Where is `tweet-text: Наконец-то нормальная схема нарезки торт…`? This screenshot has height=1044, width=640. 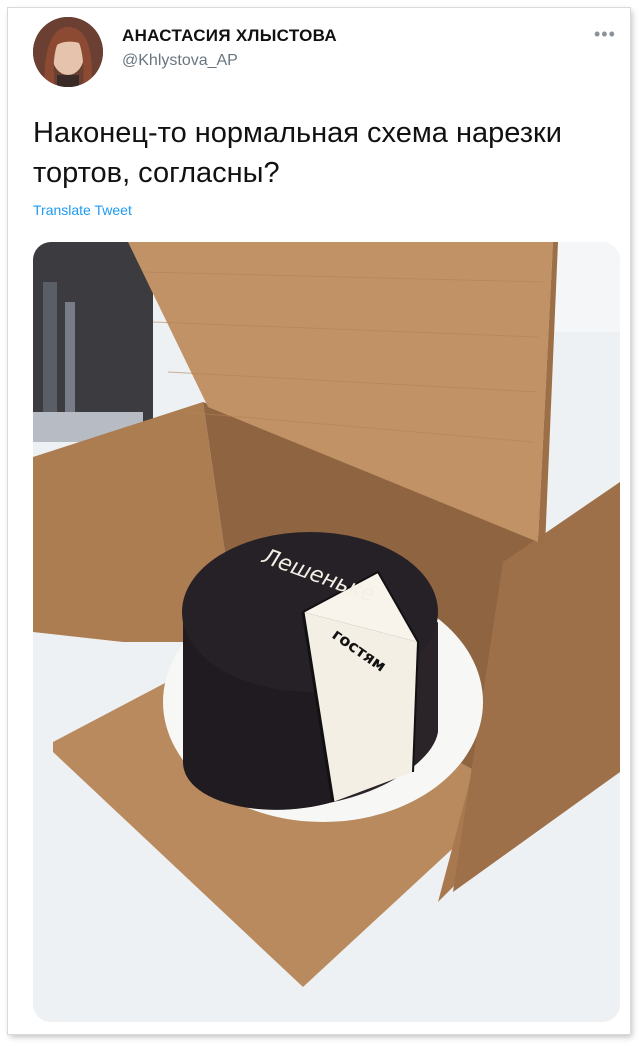
tweet-text: Наконец-то нормальная схема нарезки торт… is located at coordinates (297, 153).